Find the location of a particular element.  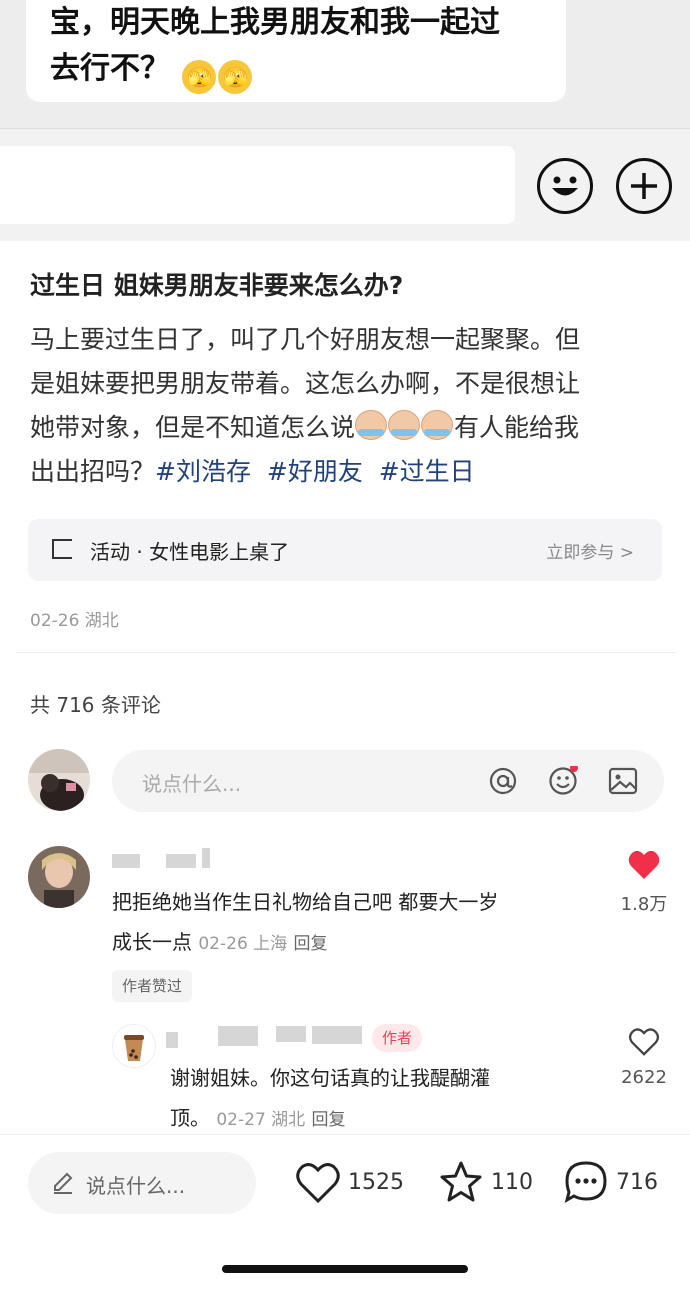

like-icon is located at coordinates (318, 1183).